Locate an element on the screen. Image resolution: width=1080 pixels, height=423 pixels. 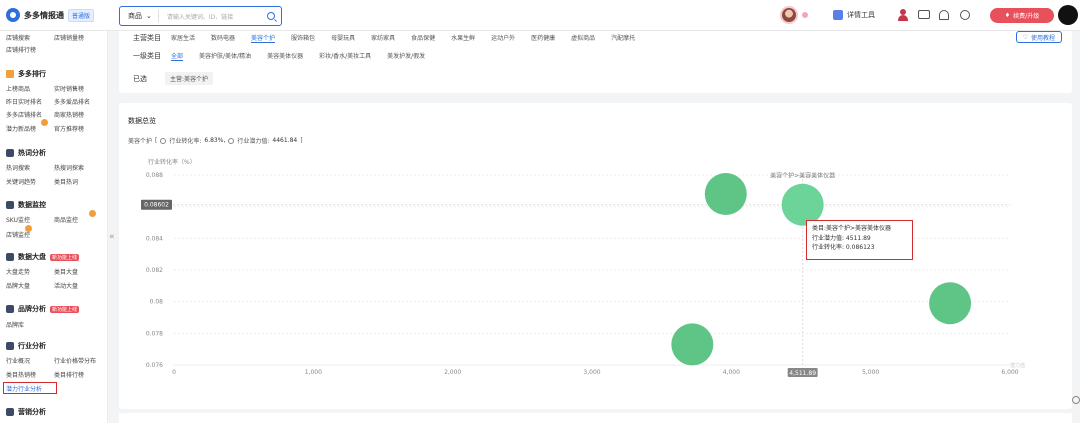
user-avatar is located at coordinates (1068, 15).